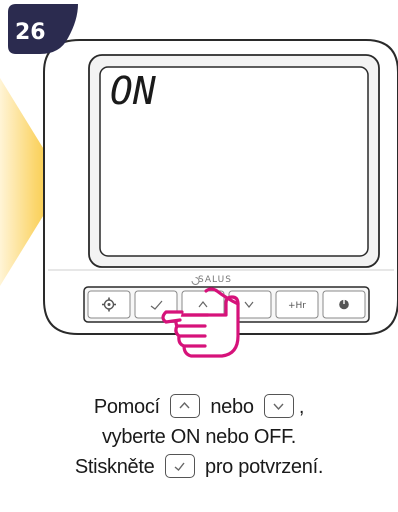 Image resolution: width=398 pixels, height=512 pixels. Describe the element at coordinates (133, 91) in the screenshot. I see `lcd-display-text: ON` at that location.